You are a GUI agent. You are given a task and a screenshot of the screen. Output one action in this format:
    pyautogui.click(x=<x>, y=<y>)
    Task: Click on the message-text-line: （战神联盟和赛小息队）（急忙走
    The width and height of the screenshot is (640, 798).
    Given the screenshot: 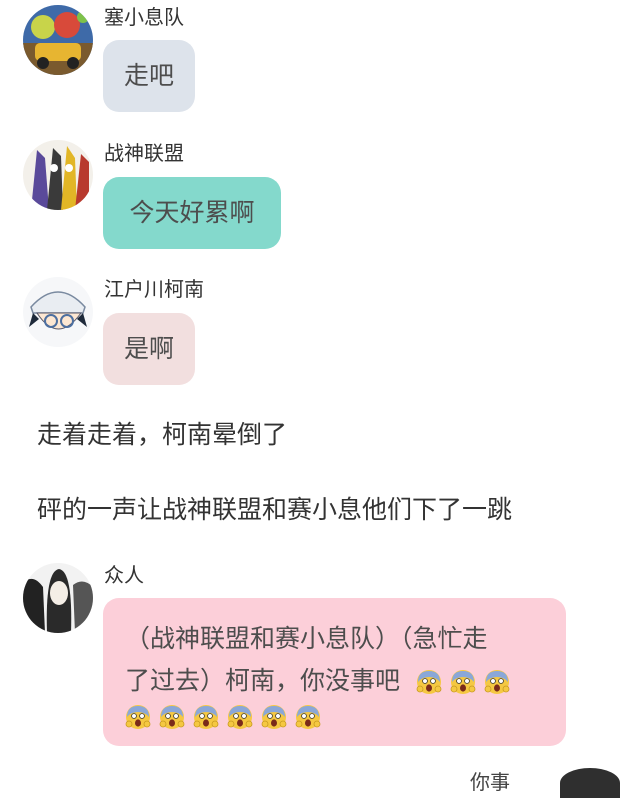 What is the action you would take?
    pyautogui.click(x=306, y=638)
    